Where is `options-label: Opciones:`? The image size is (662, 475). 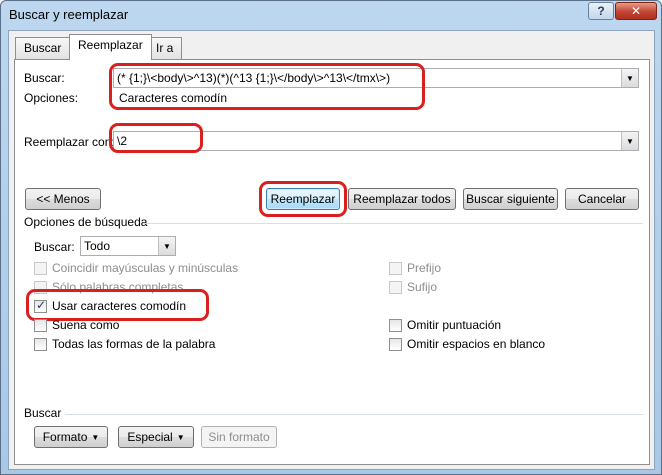
options-label: Opciones: is located at coordinates (51, 98).